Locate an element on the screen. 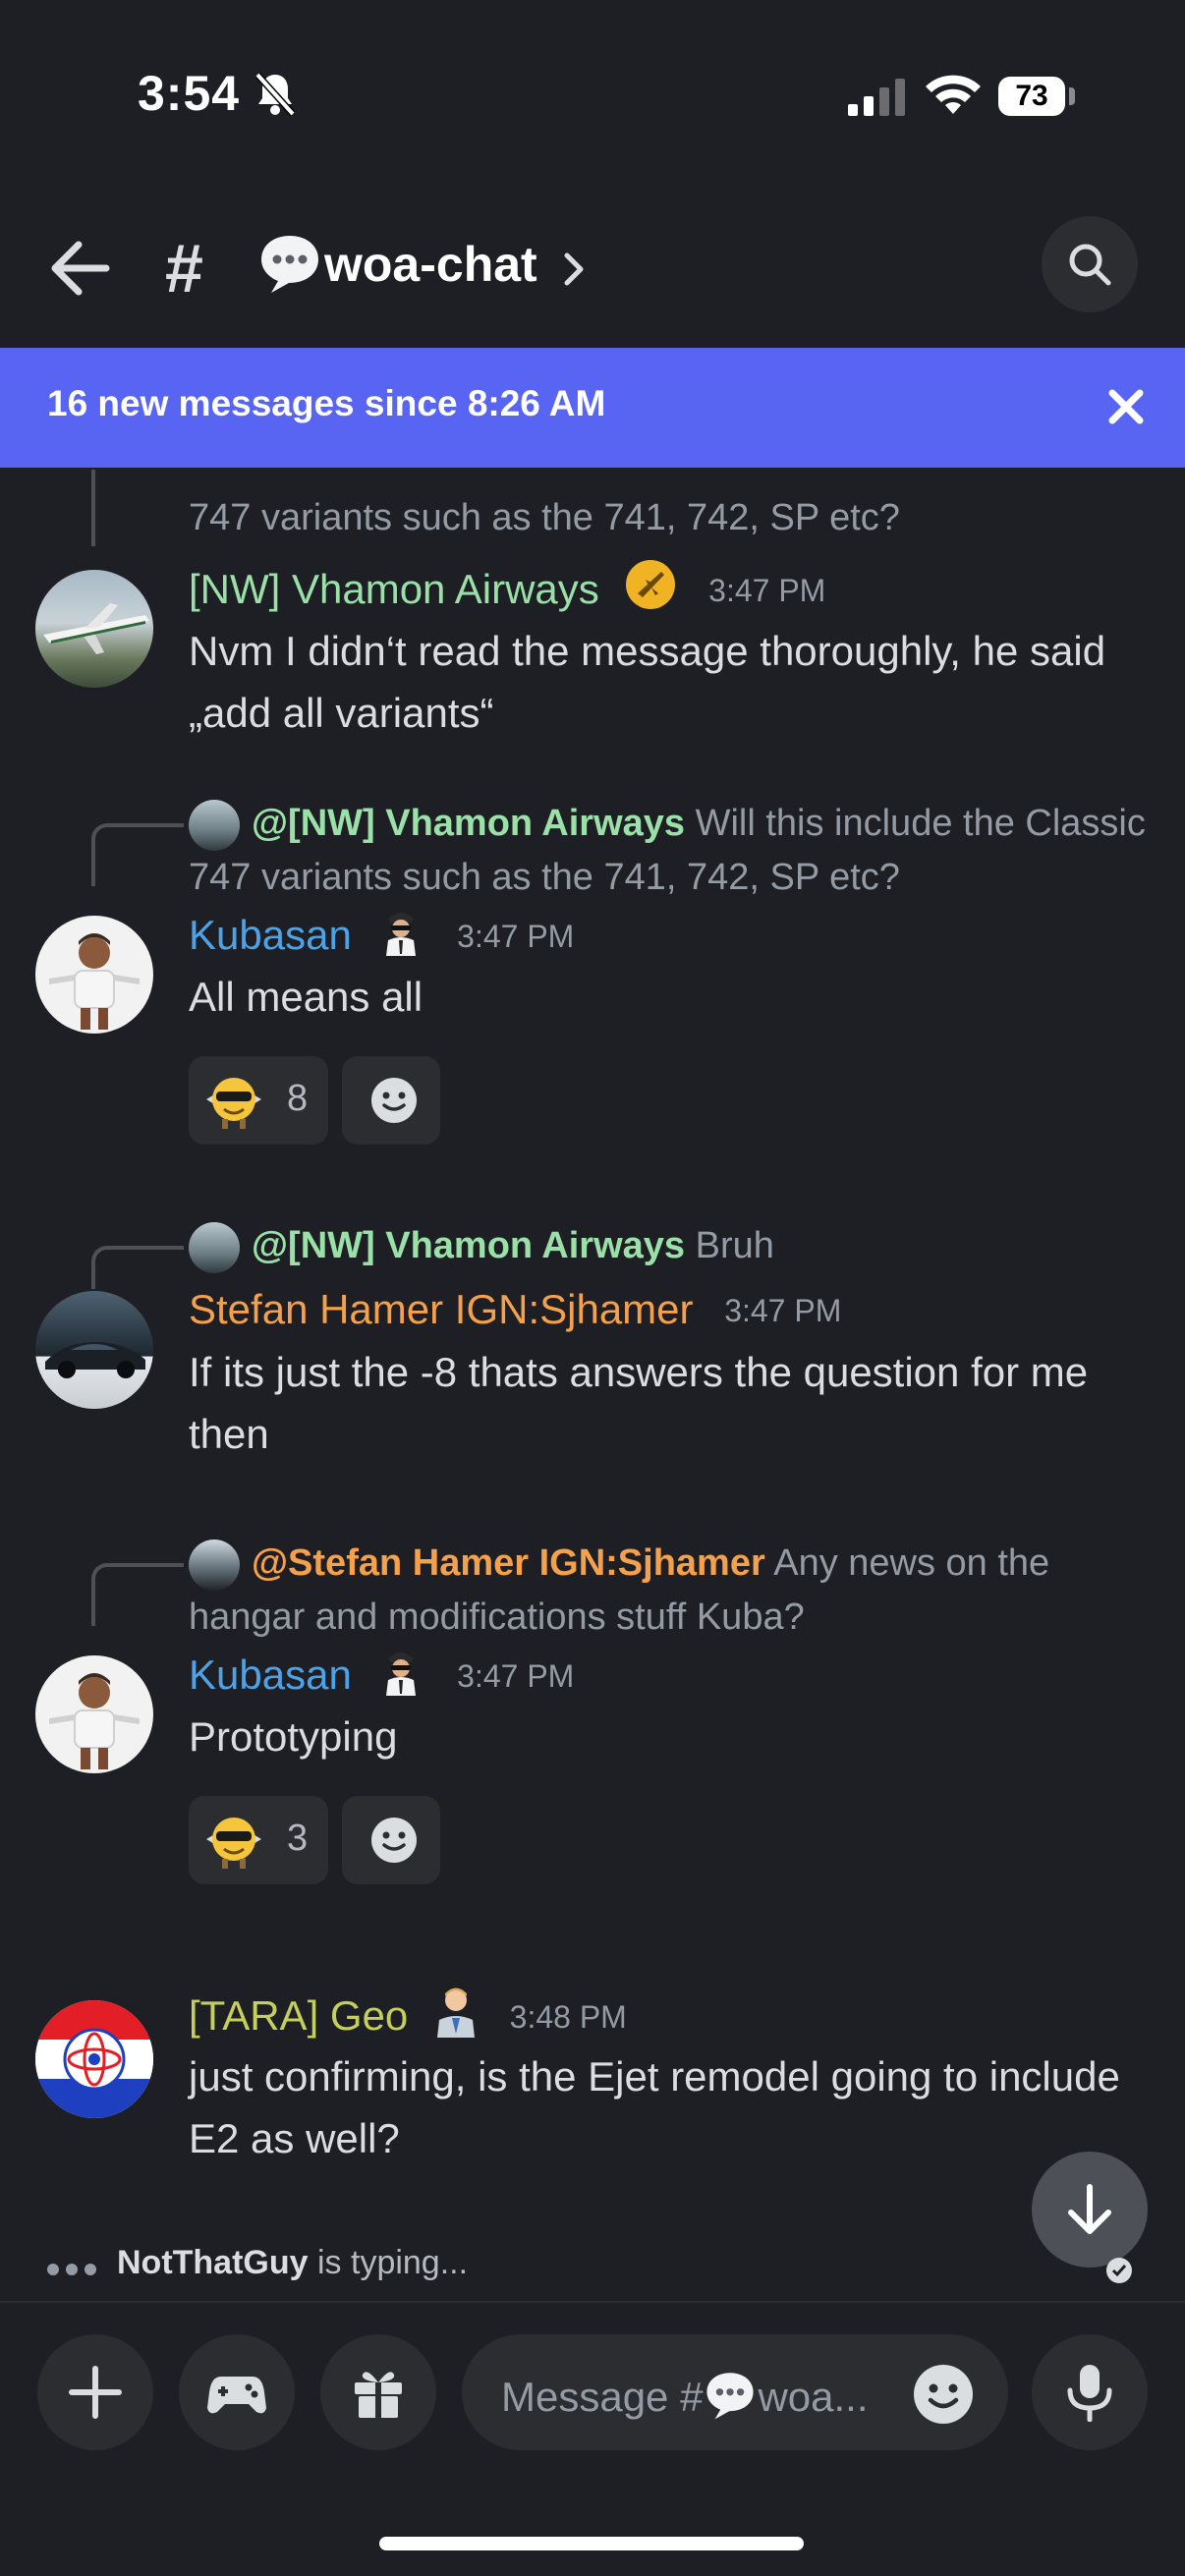 The height and width of the screenshot is (2576, 1185). typing-user: NotThatGuy is located at coordinates (213, 2262).